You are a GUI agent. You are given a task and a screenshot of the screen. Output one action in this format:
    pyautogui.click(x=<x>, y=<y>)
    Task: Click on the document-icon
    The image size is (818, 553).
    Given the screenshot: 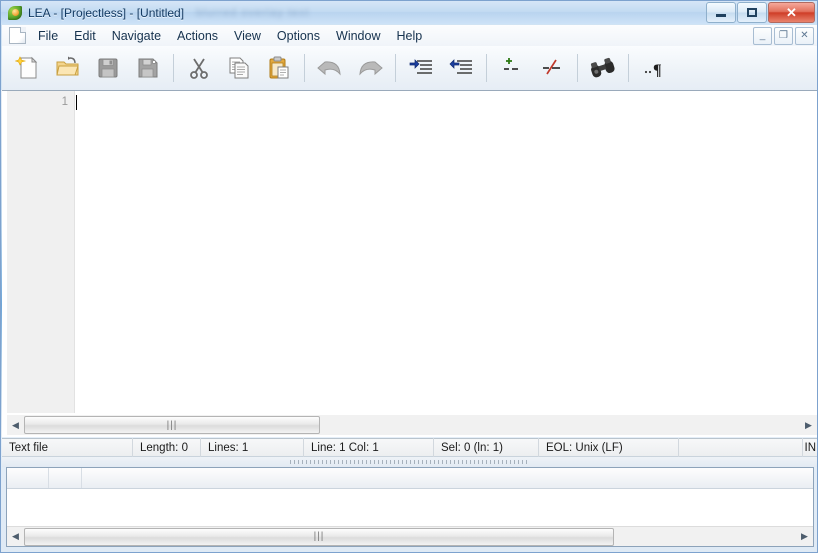 What is the action you would take?
    pyautogui.click(x=17, y=35)
    